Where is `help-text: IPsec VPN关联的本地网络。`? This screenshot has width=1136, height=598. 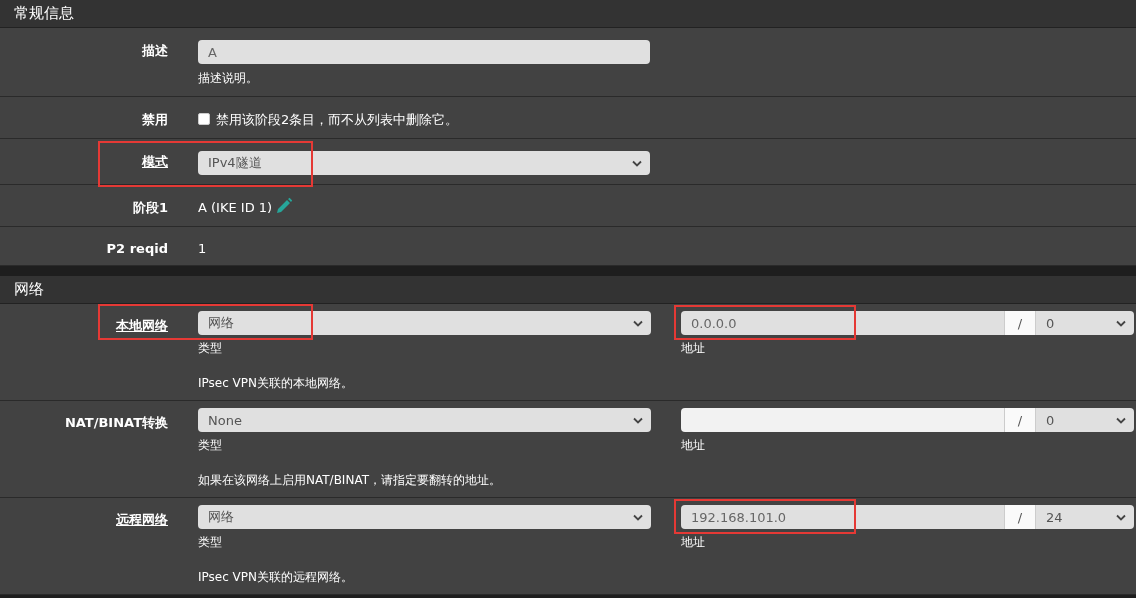
help-text: IPsec VPN关联的本地网络。 is located at coordinates (276, 383).